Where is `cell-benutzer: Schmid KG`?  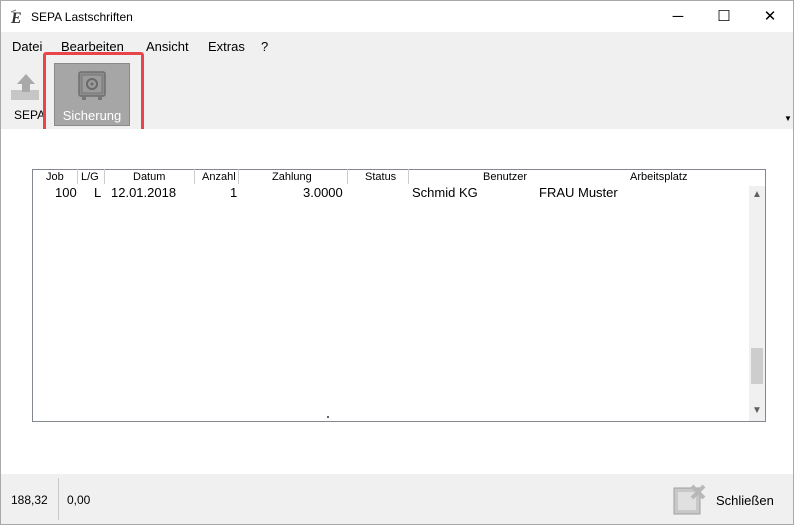
cell-benutzer: Schmid KG is located at coordinates (445, 192).